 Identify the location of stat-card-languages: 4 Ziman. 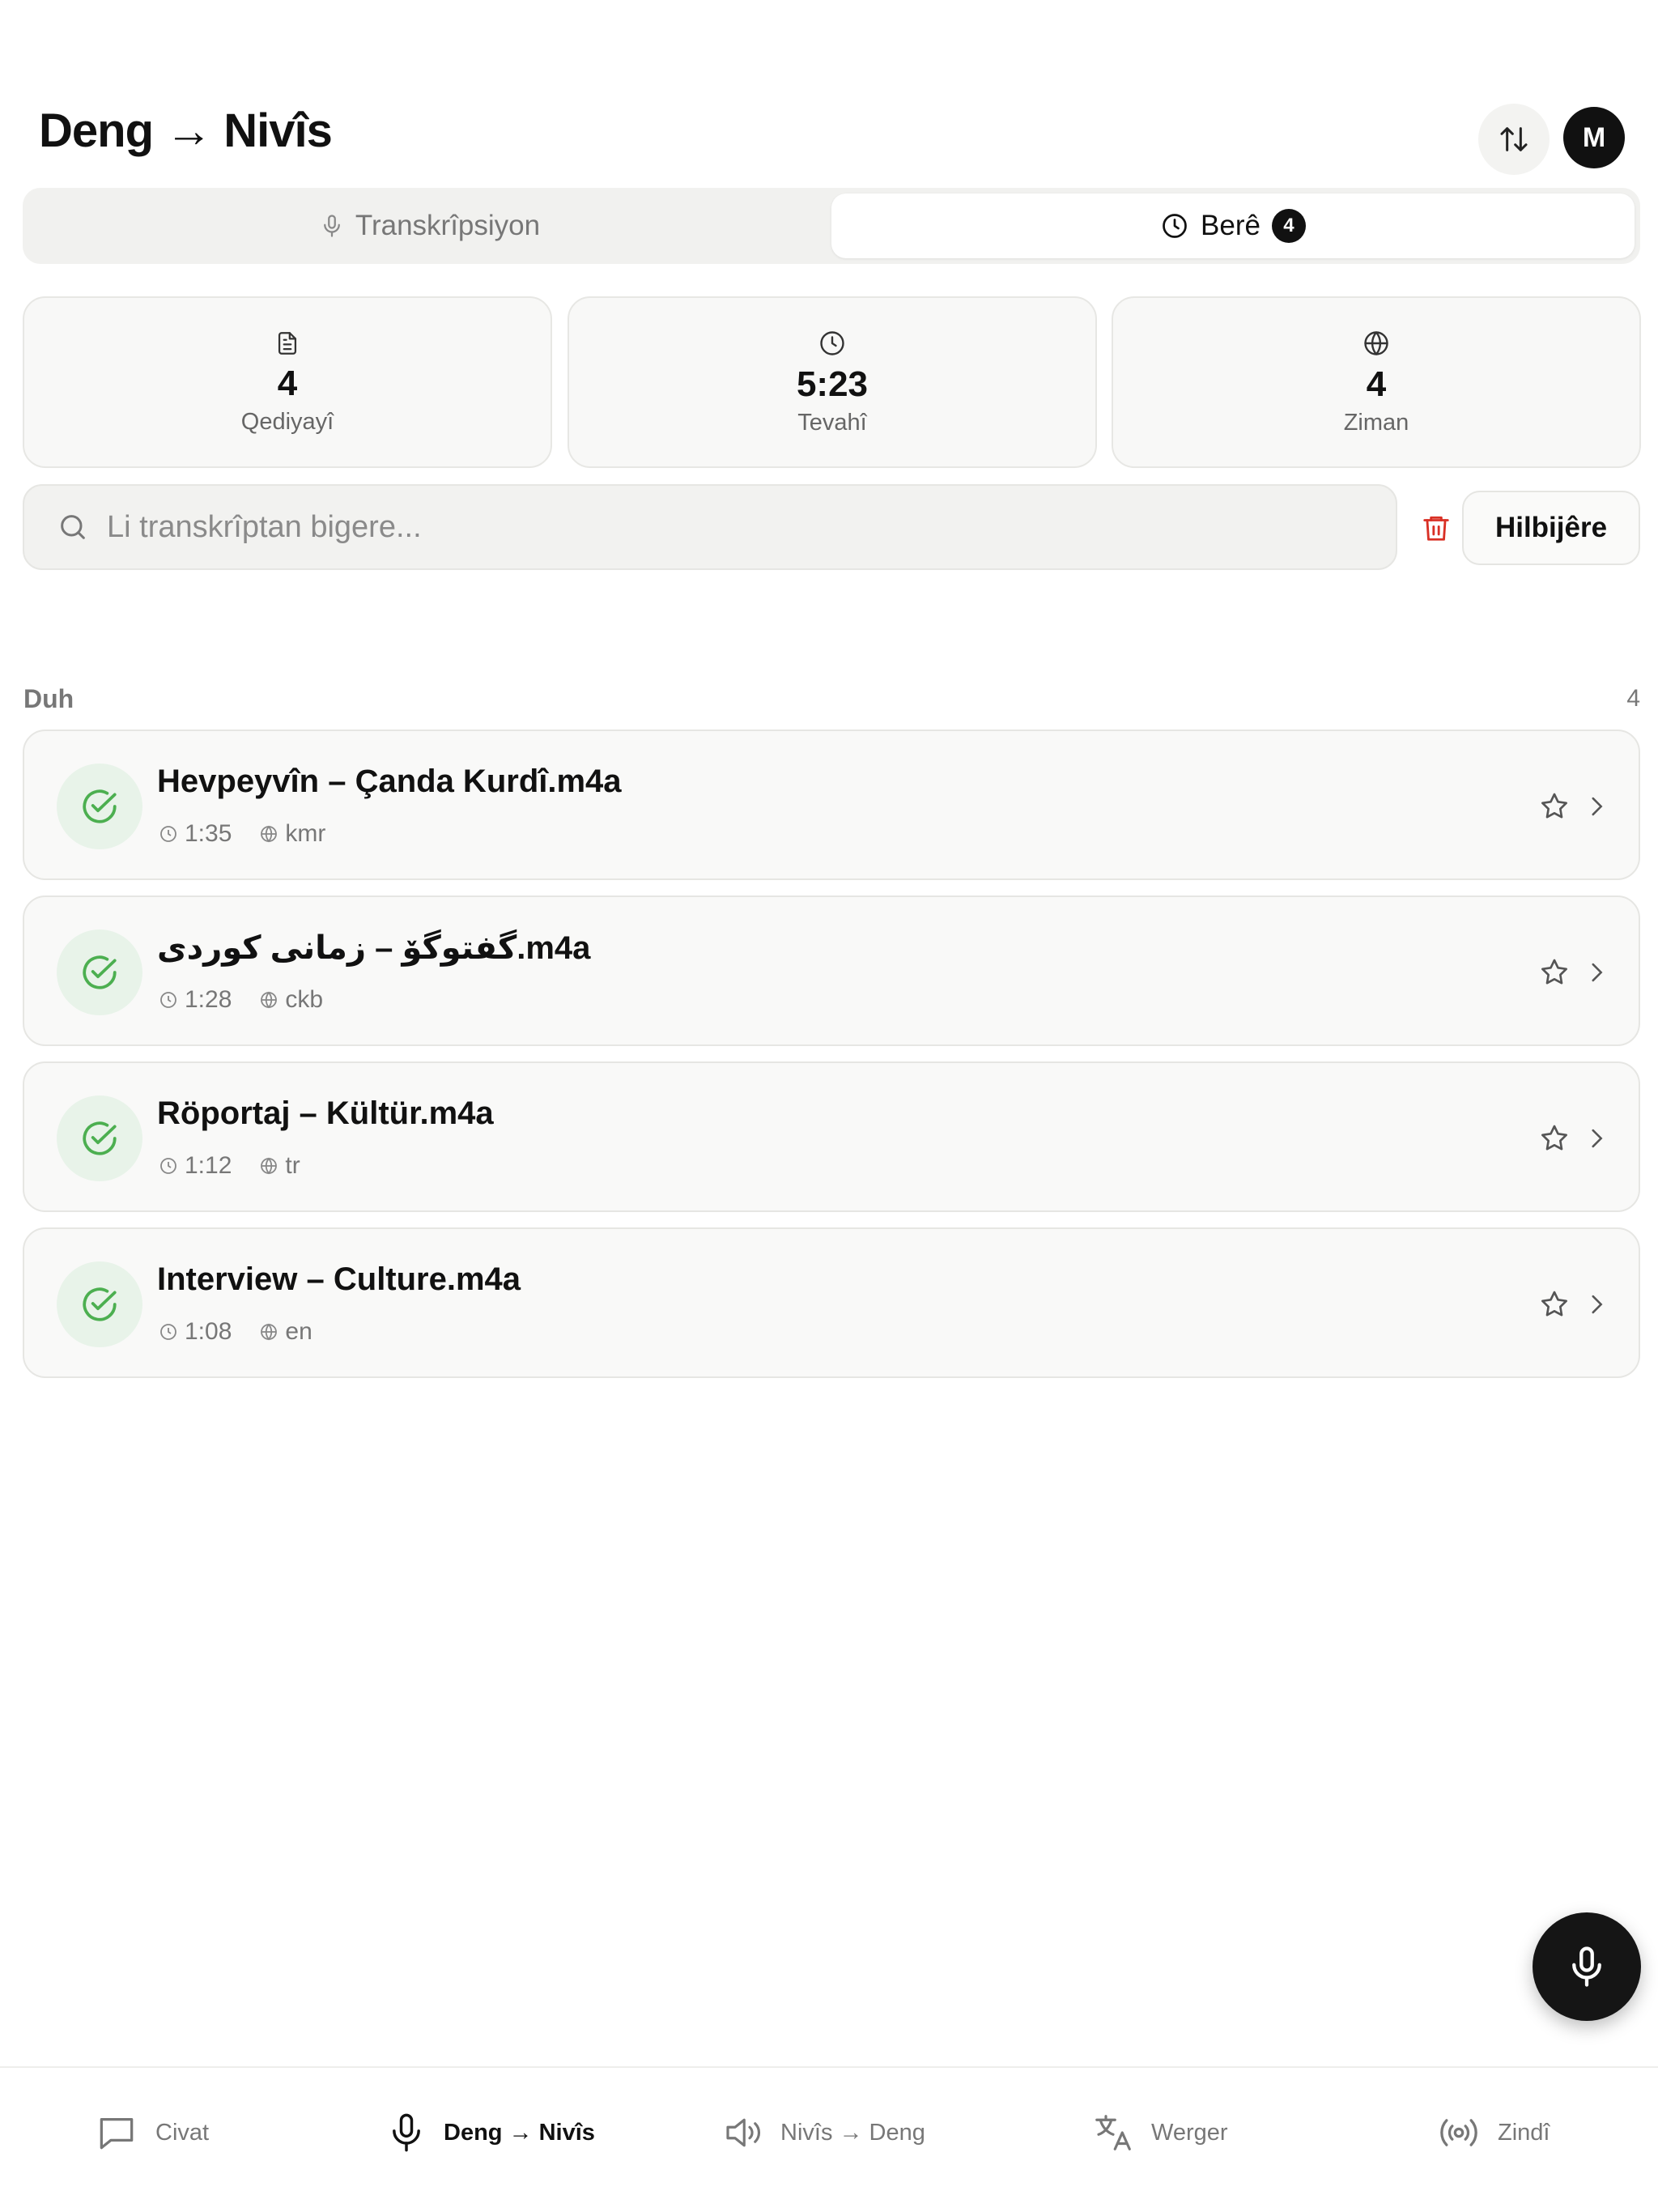
(1376, 382).